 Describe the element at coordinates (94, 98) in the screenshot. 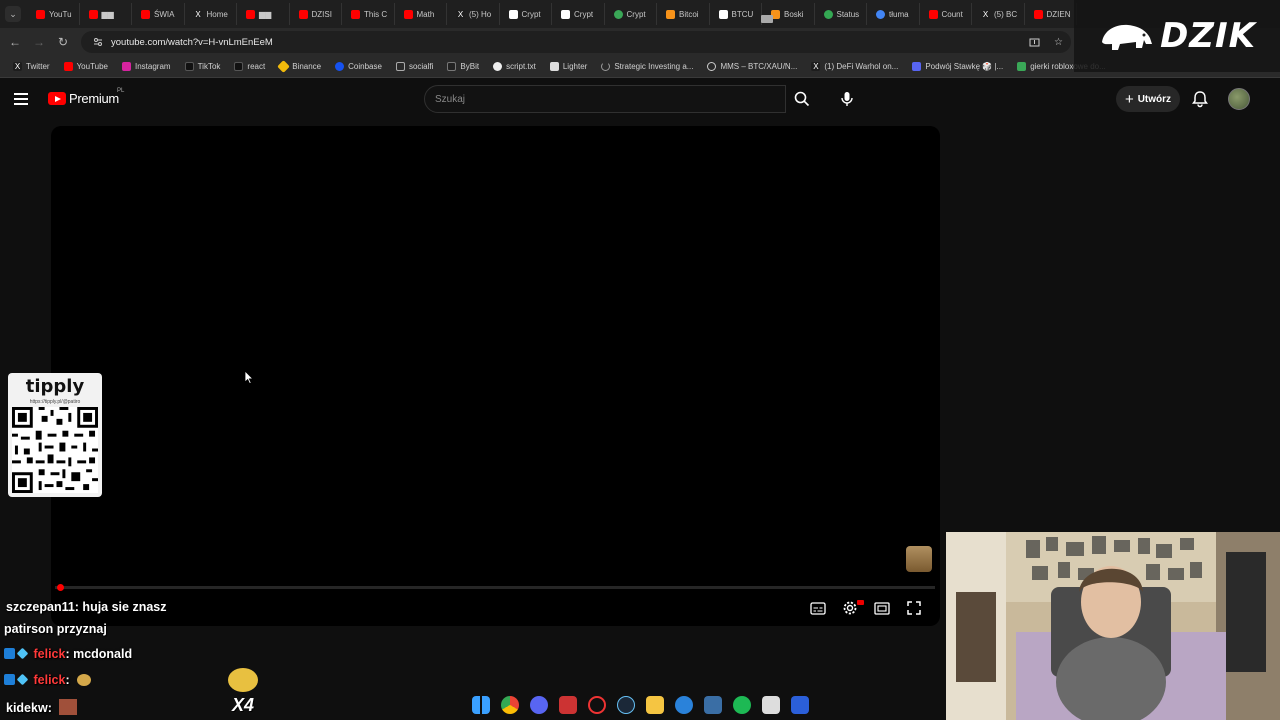

I see `youtube-brand-text: Premium` at that location.